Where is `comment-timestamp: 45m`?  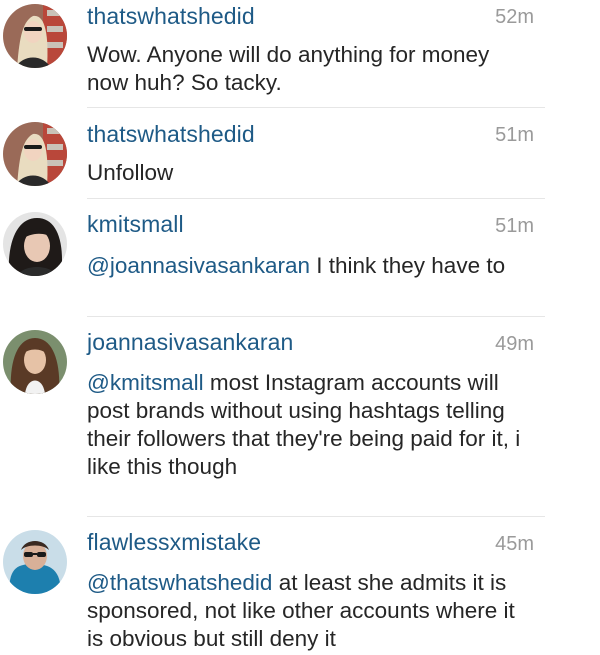 comment-timestamp: 45m is located at coordinates (514, 544).